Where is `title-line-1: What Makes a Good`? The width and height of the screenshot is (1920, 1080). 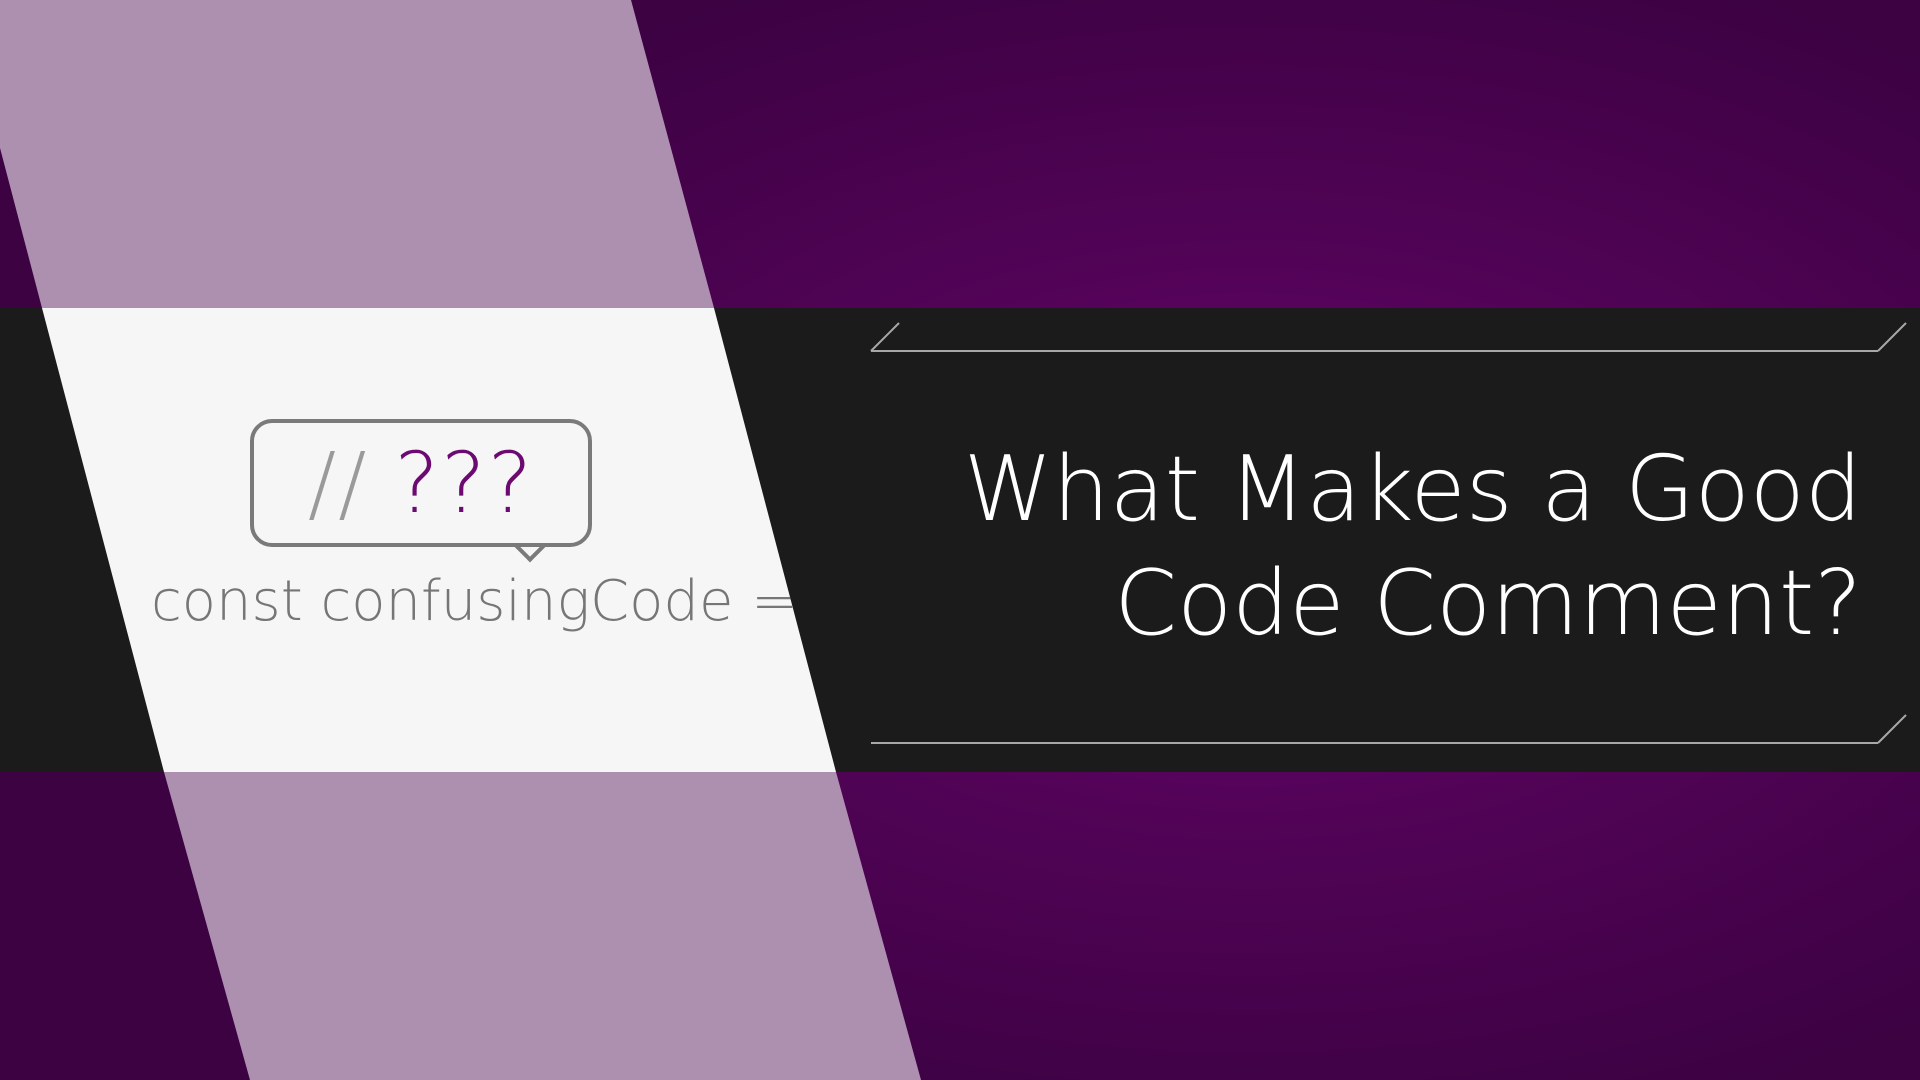 title-line-1: What Makes a Good is located at coordinates (1412, 489).